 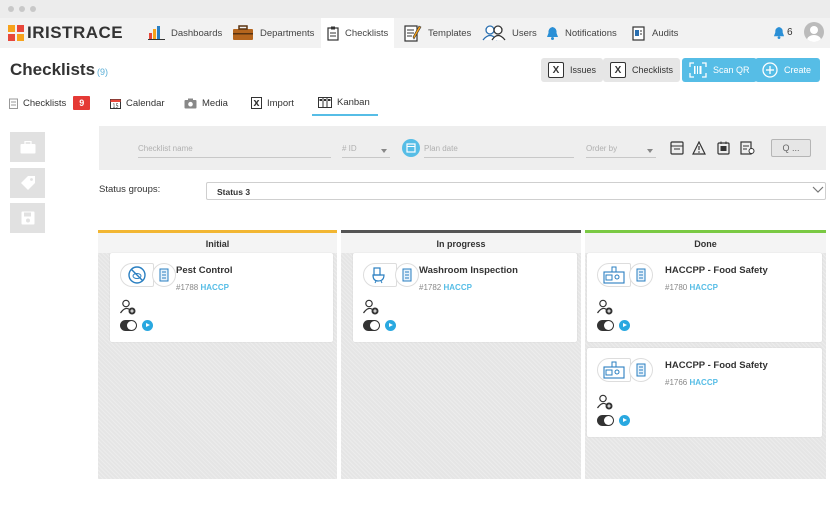 I want to click on chevron-down-icon, so click(x=384, y=151).